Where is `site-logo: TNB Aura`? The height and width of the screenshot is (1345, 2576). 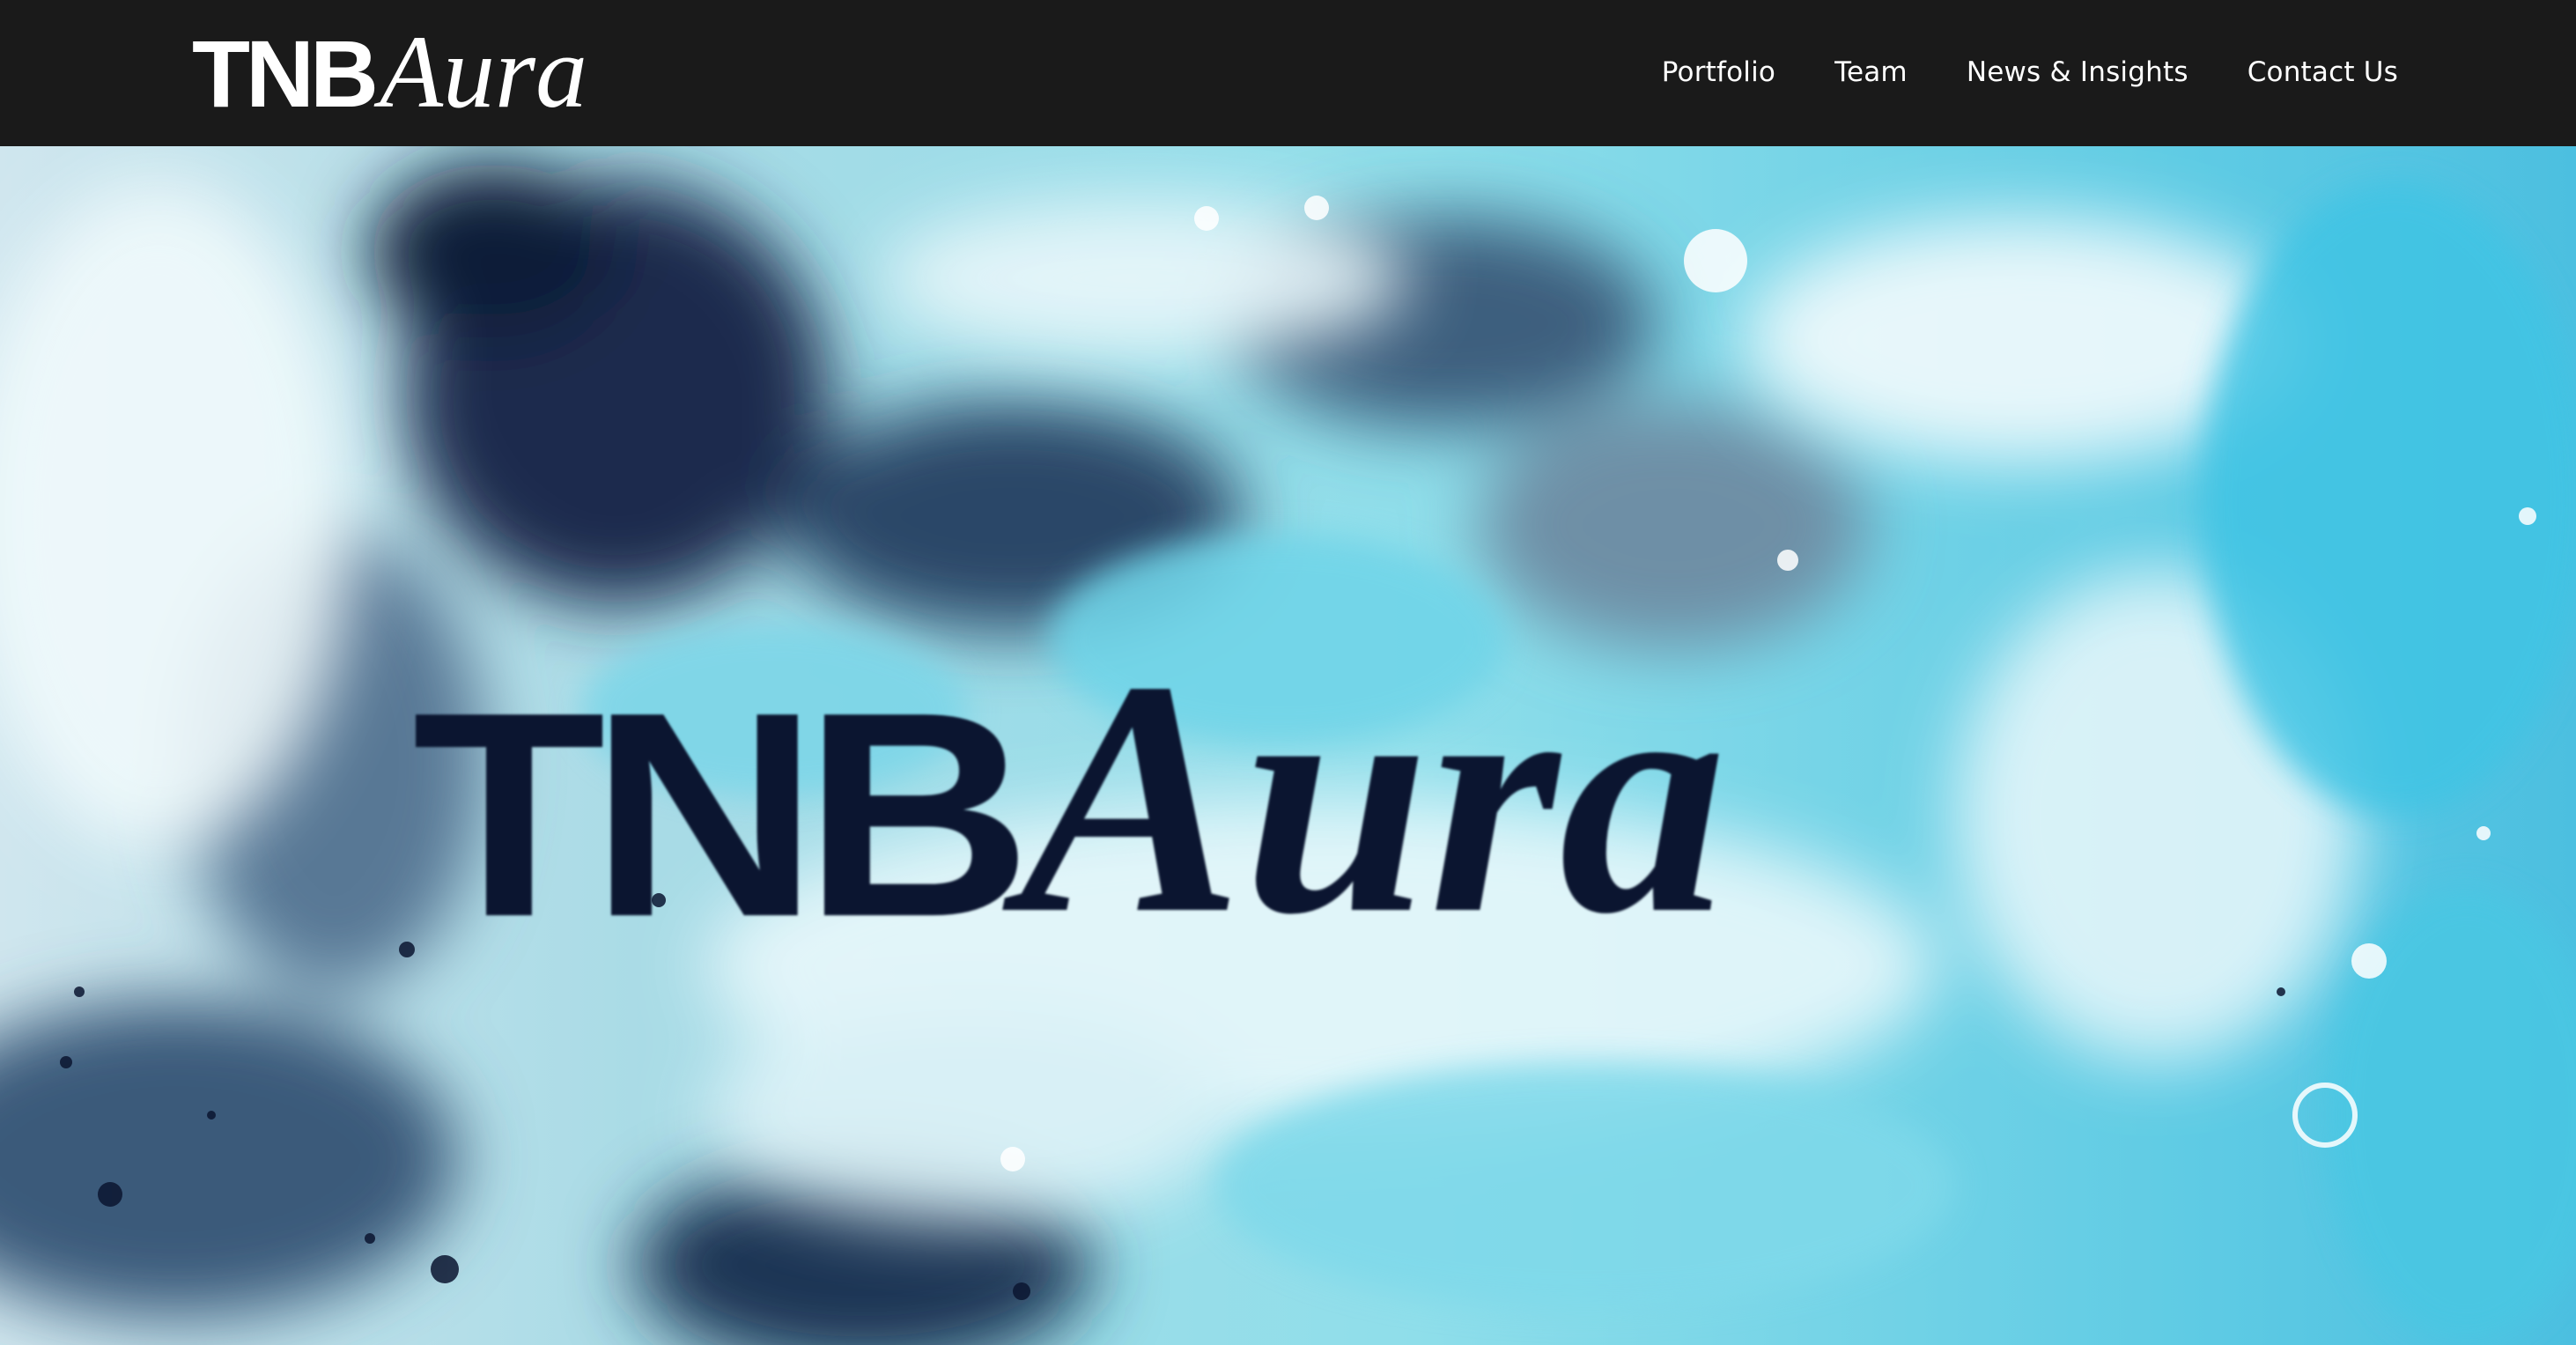
site-logo: TNB Aura is located at coordinates (389, 72).